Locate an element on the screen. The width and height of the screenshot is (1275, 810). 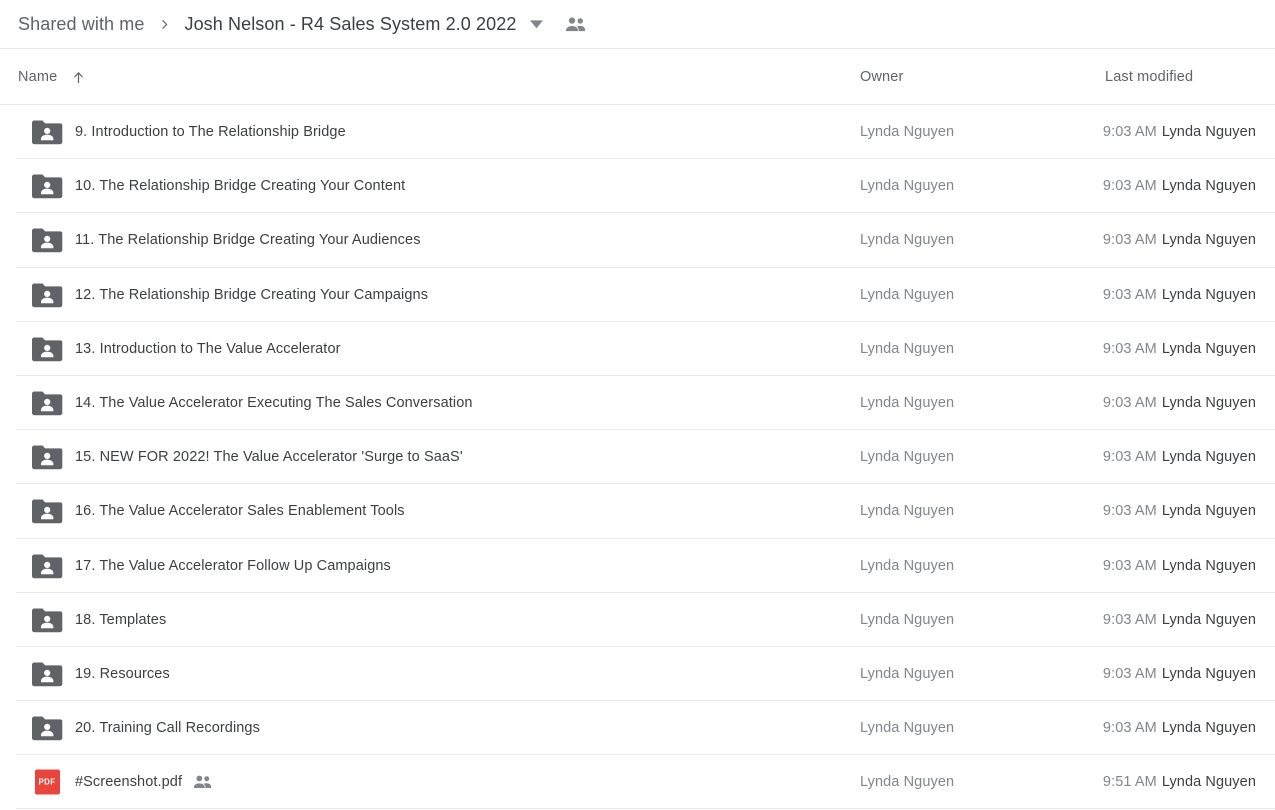
breadcrumb-parent-link: Shared with me is located at coordinates (81, 24).